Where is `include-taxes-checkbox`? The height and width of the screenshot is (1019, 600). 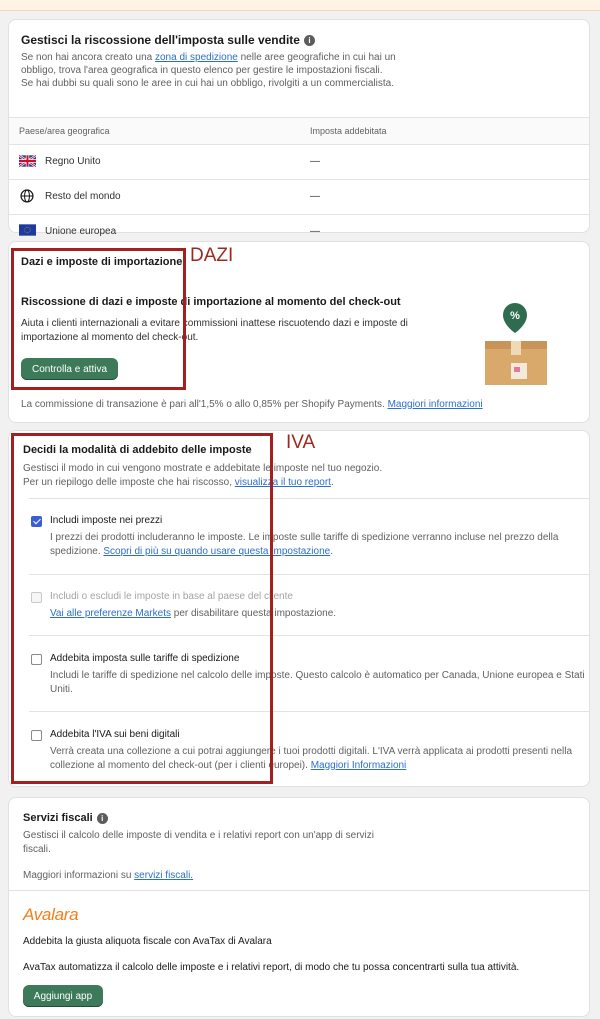 include-taxes-checkbox is located at coordinates (36, 521).